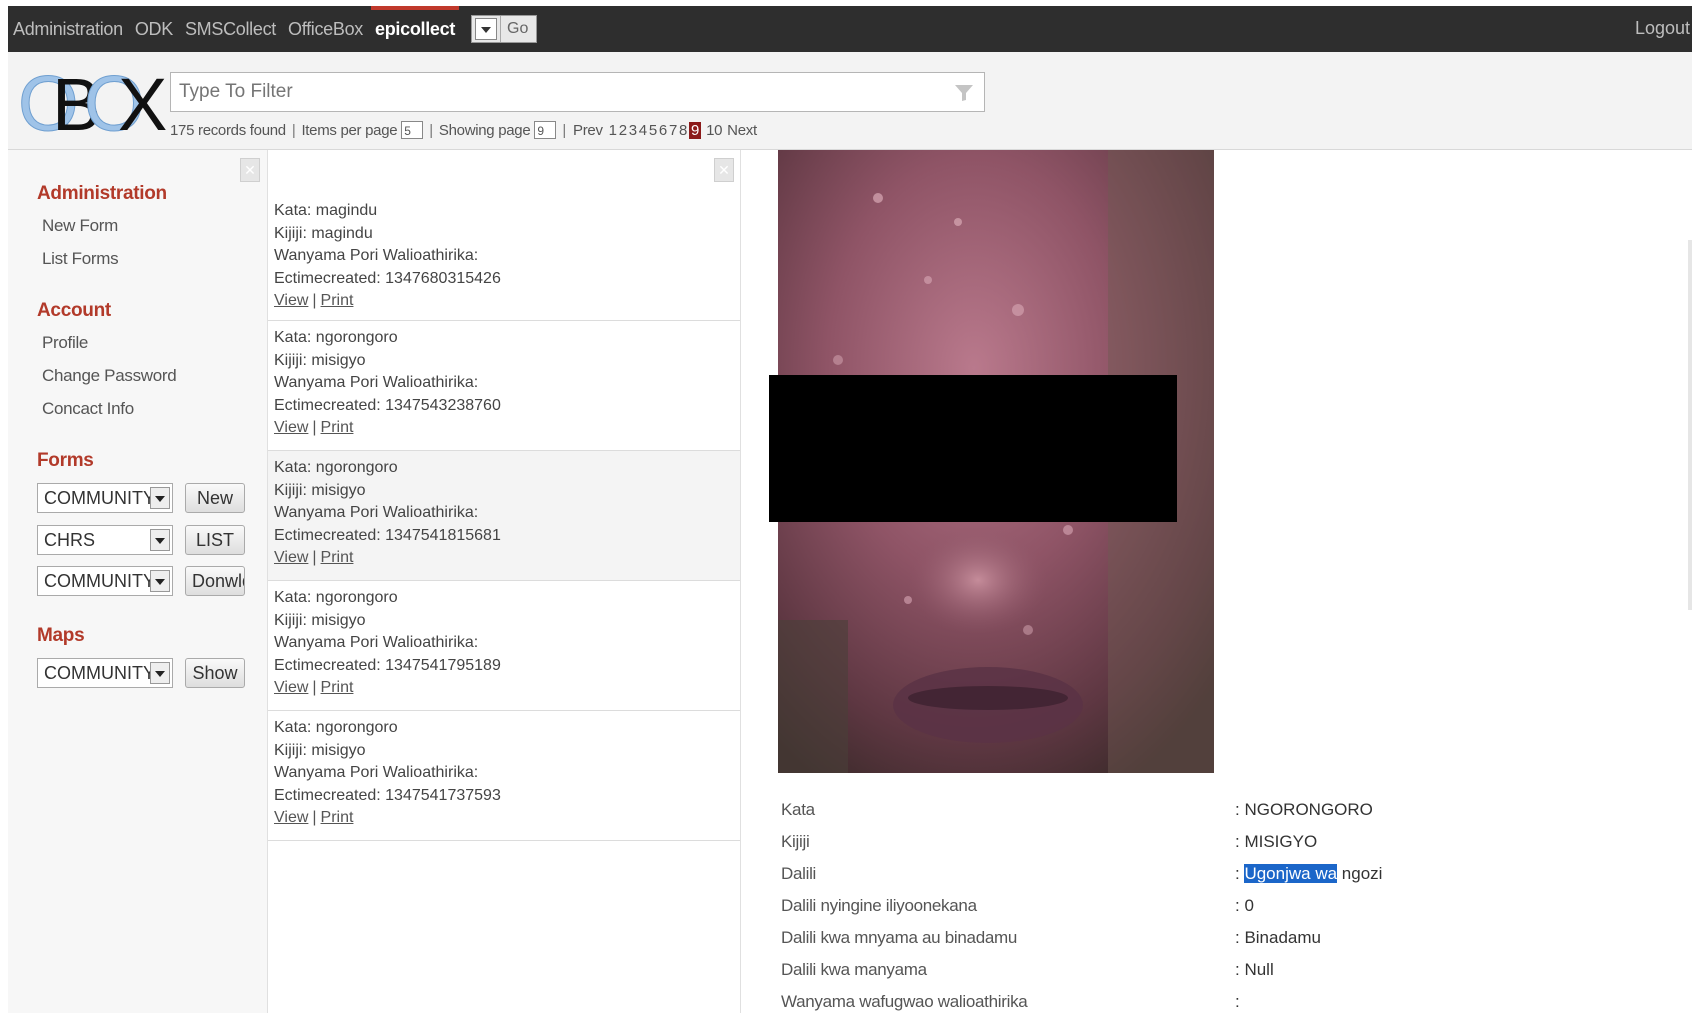 This screenshot has height=1024, width=1692. Describe the element at coordinates (65, 343) in the screenshot. I see `sidebar-link-profile: Profile` at that location.